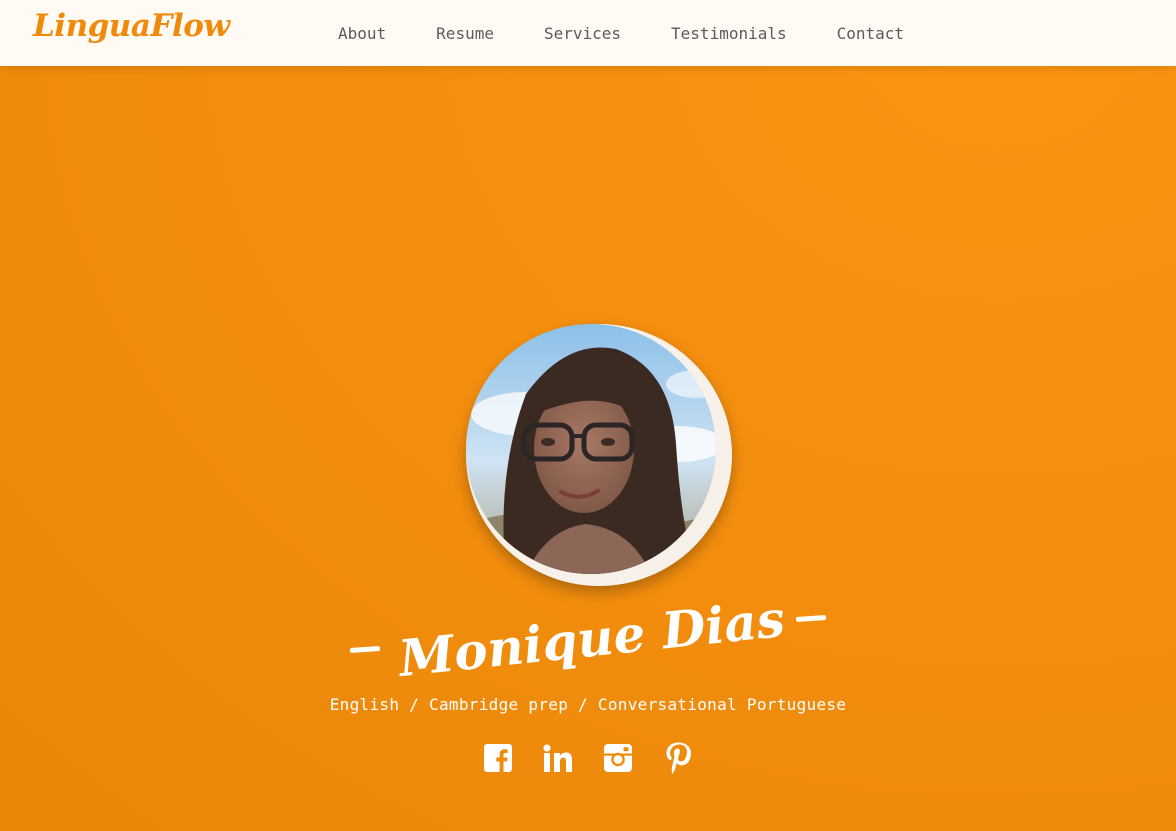 The image size is (1176, 831). What do you see at coordinates (592, 638) in the screenshot?
I see `hero-name: Monique Dias` at bounding box center [592, 638].